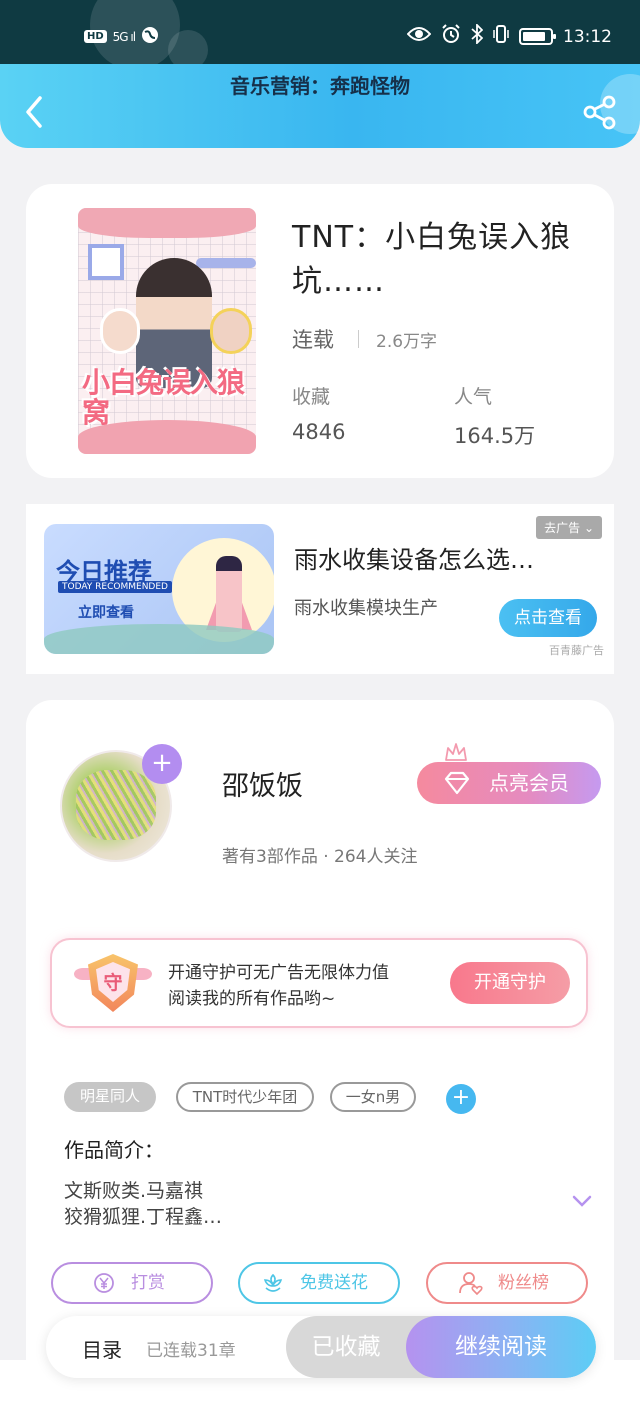 The width and height of the screenshot is (640, 1422). What do you see at coordinates (273, 1282) in the screenshot?
I see `flower-icon` at bounding box center [273, 1282].